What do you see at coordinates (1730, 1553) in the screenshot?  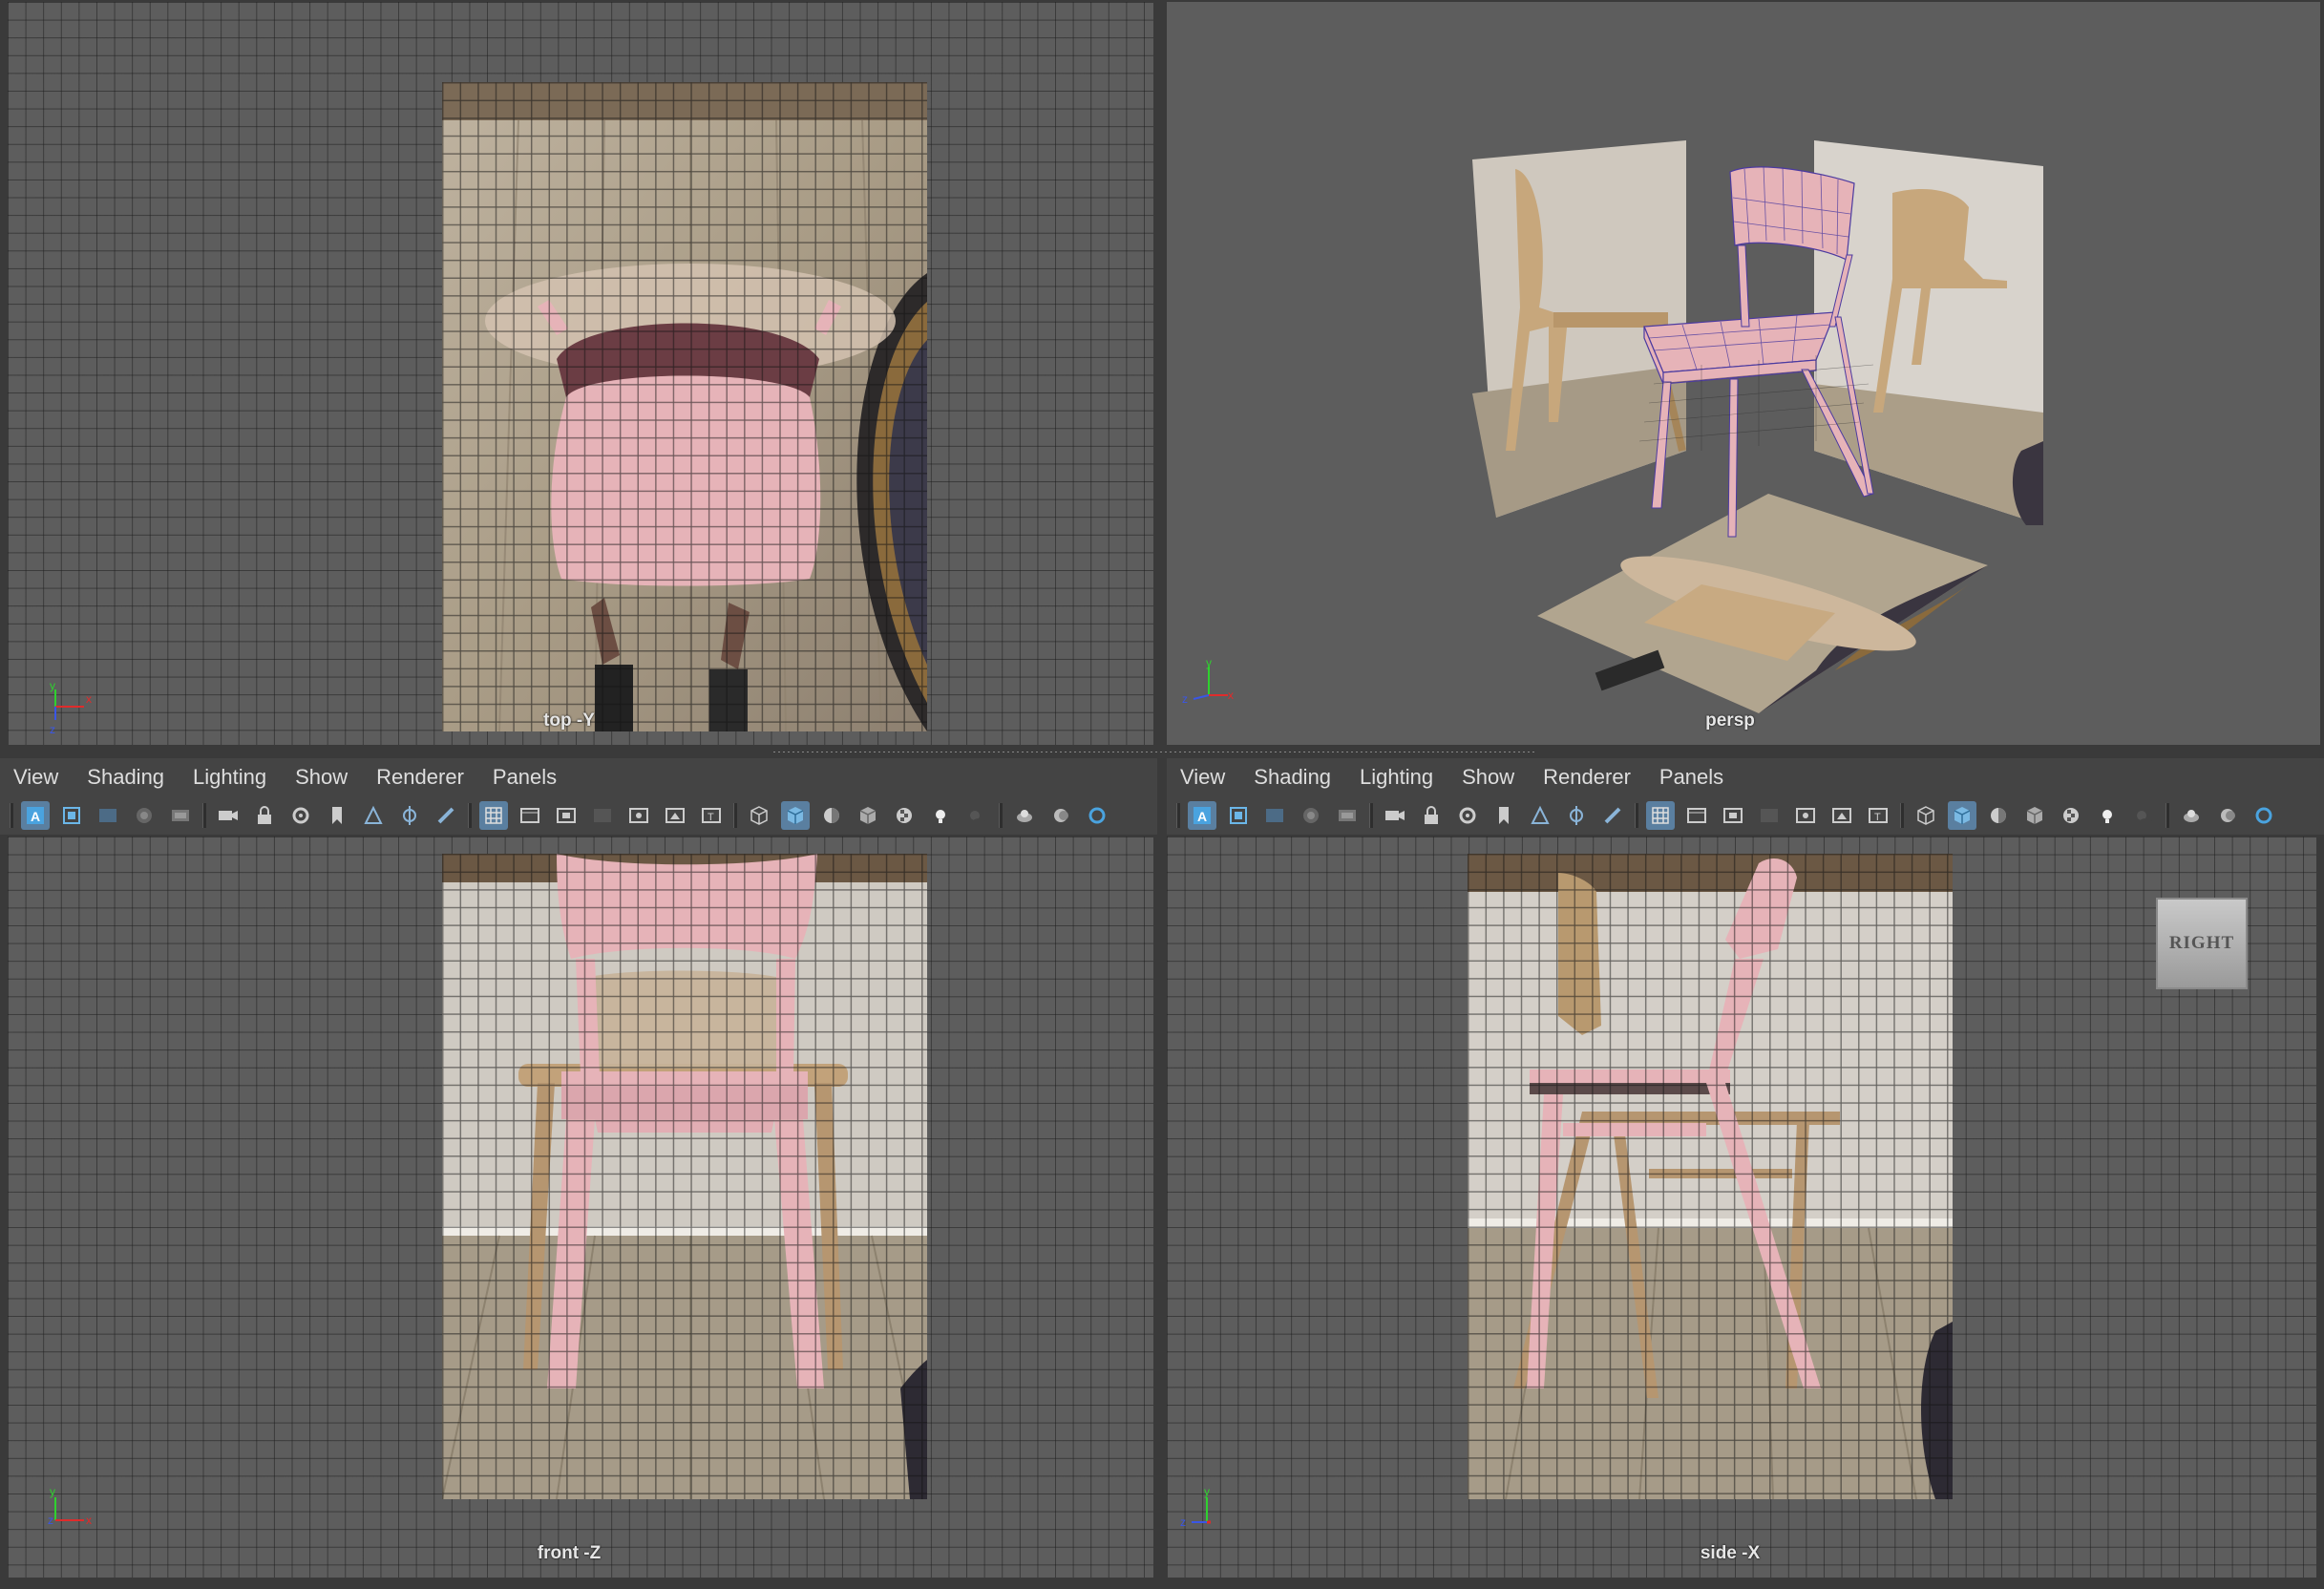 I see `camera-label: side -X` at bounding box center [1730, 1553].